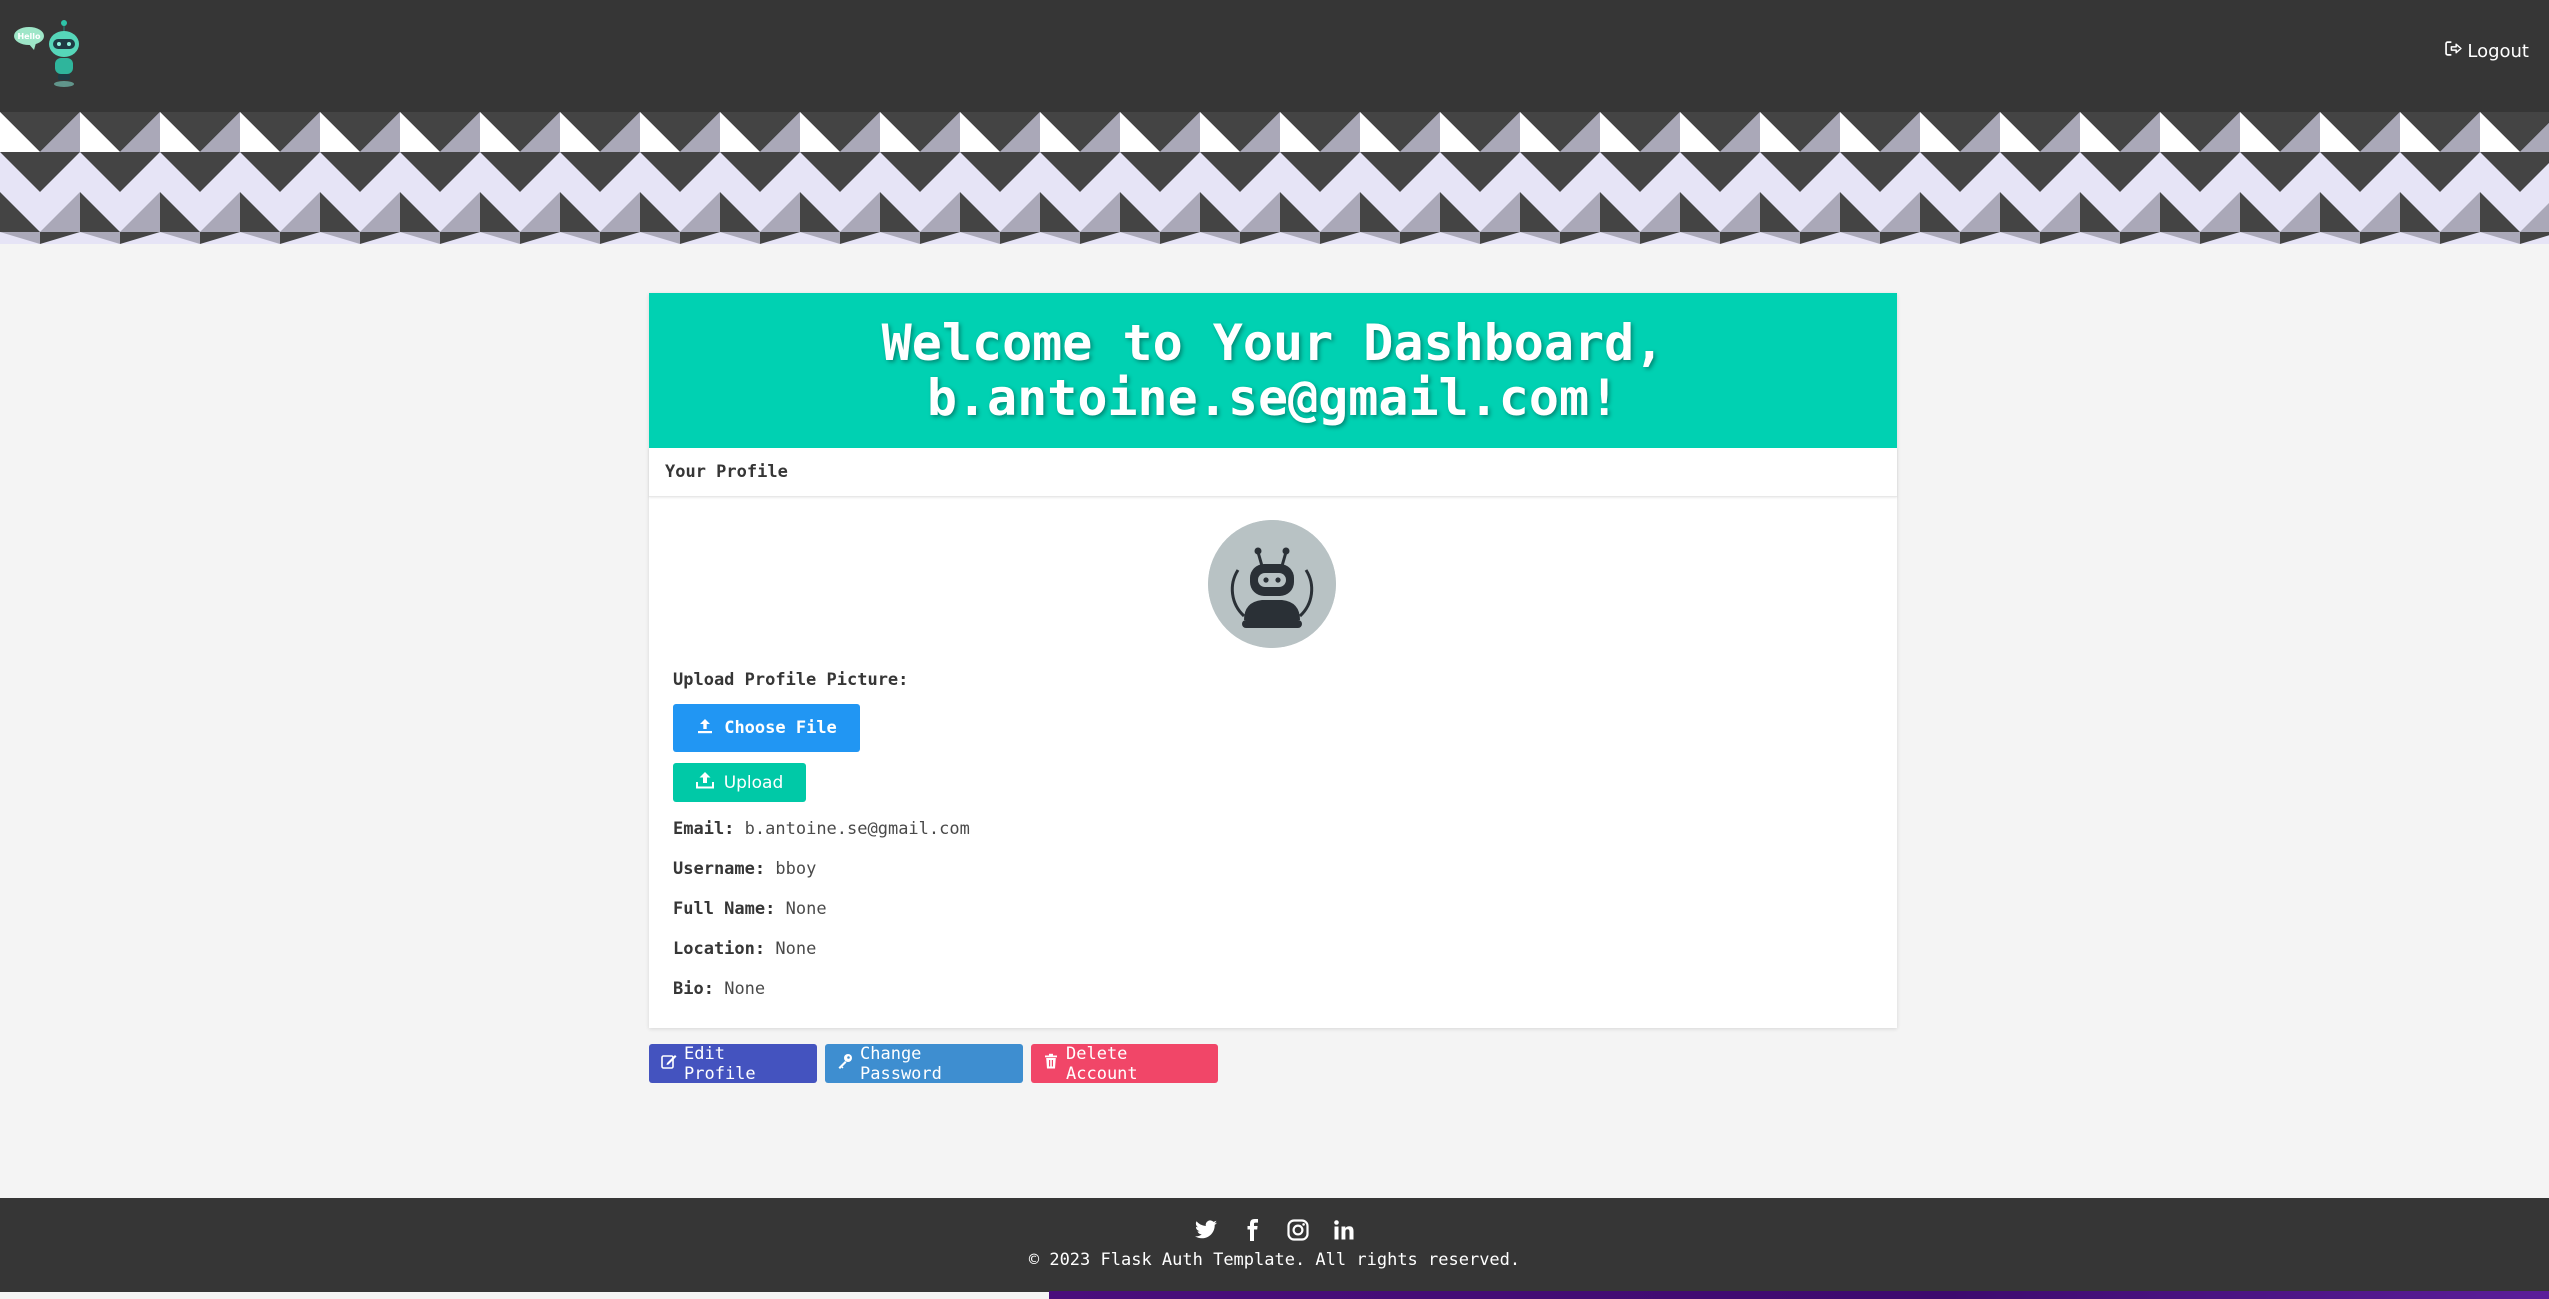 This screenshot has width=2549, height=1299. I want to click on email-label: Email:, so click(704, 829).